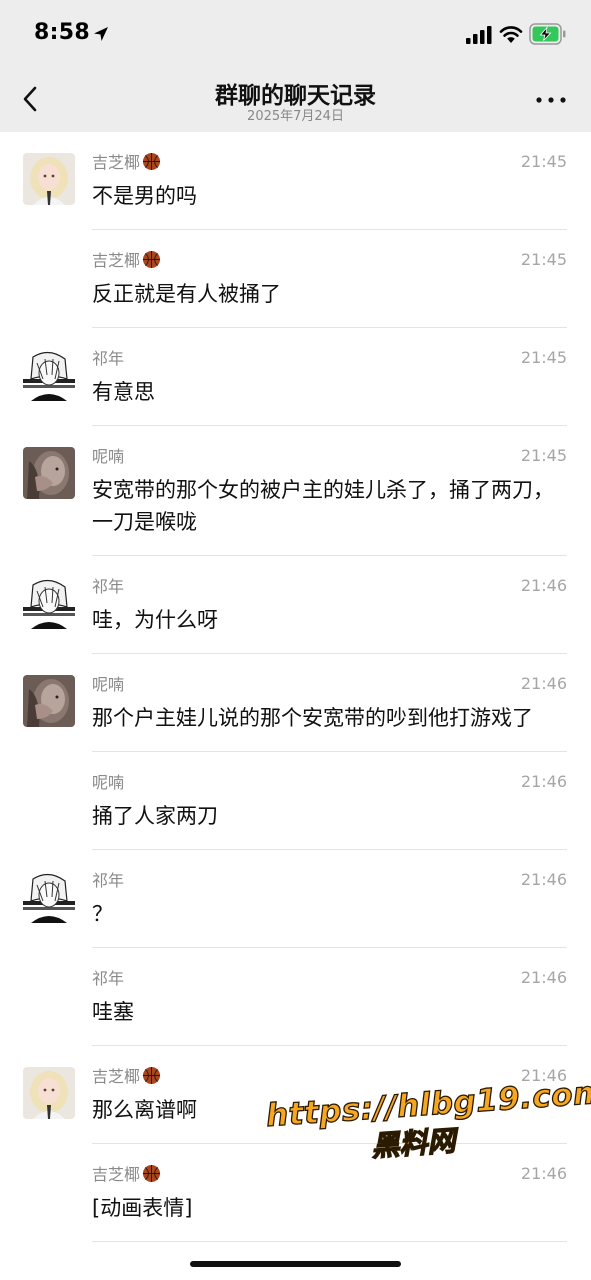 The width and height of the screenshot is (591, 1280). What do you see at coordinates (295, 66) in the screenshot?
I see `header: 8:58 群聊的聊天记录 2025年7月24日` at bounding box center [295, 66].